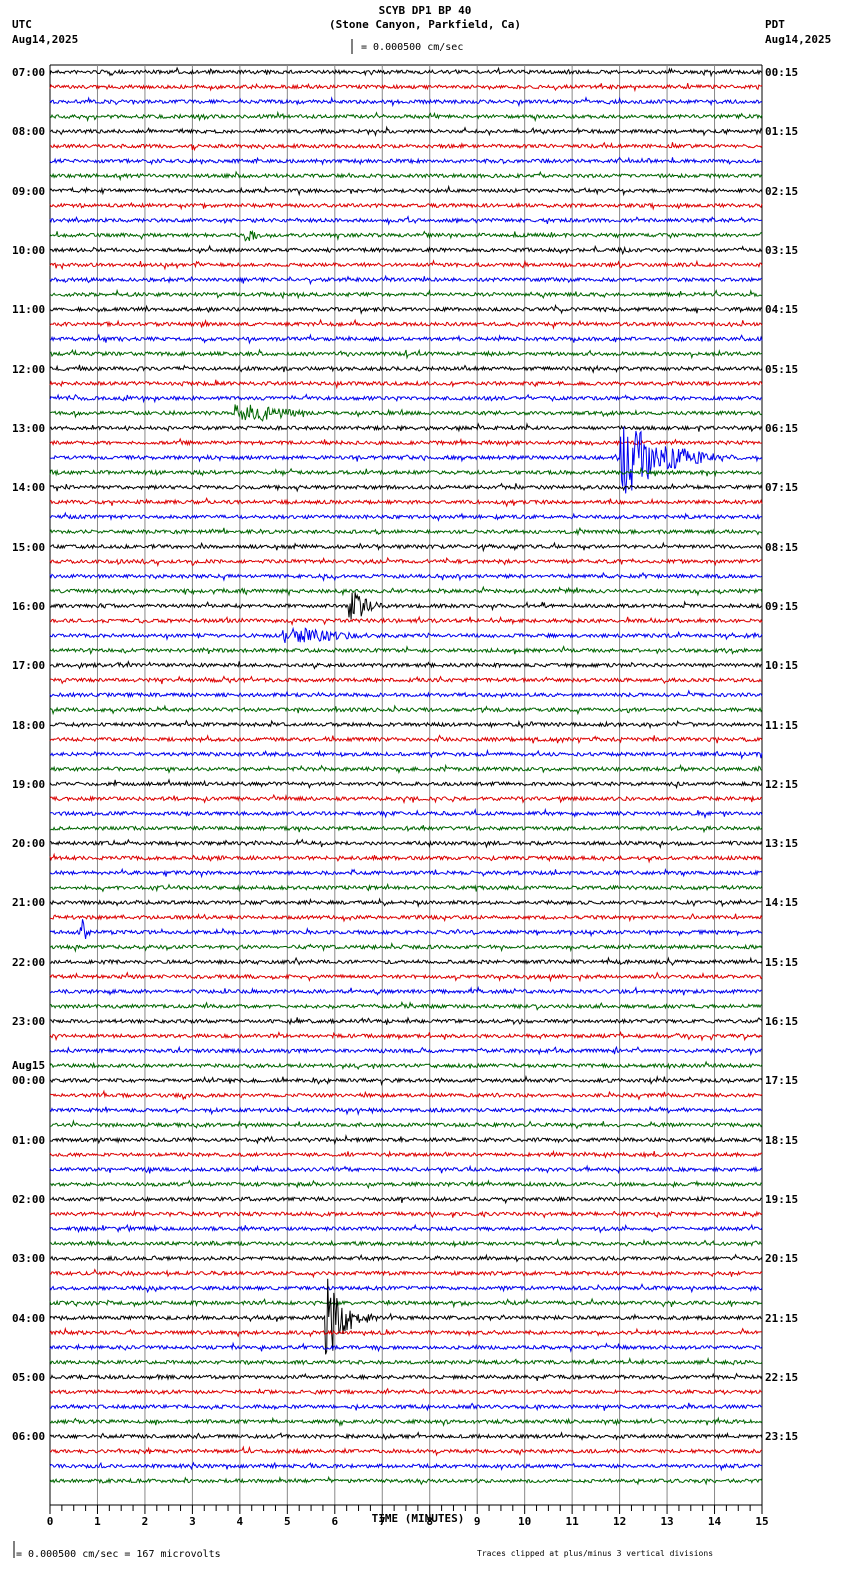 This screenshot has height=1584, width=850. Describe the element at coordinates (29, 725) in the screenshot. I see `left-time-label: 18:00` at that location.